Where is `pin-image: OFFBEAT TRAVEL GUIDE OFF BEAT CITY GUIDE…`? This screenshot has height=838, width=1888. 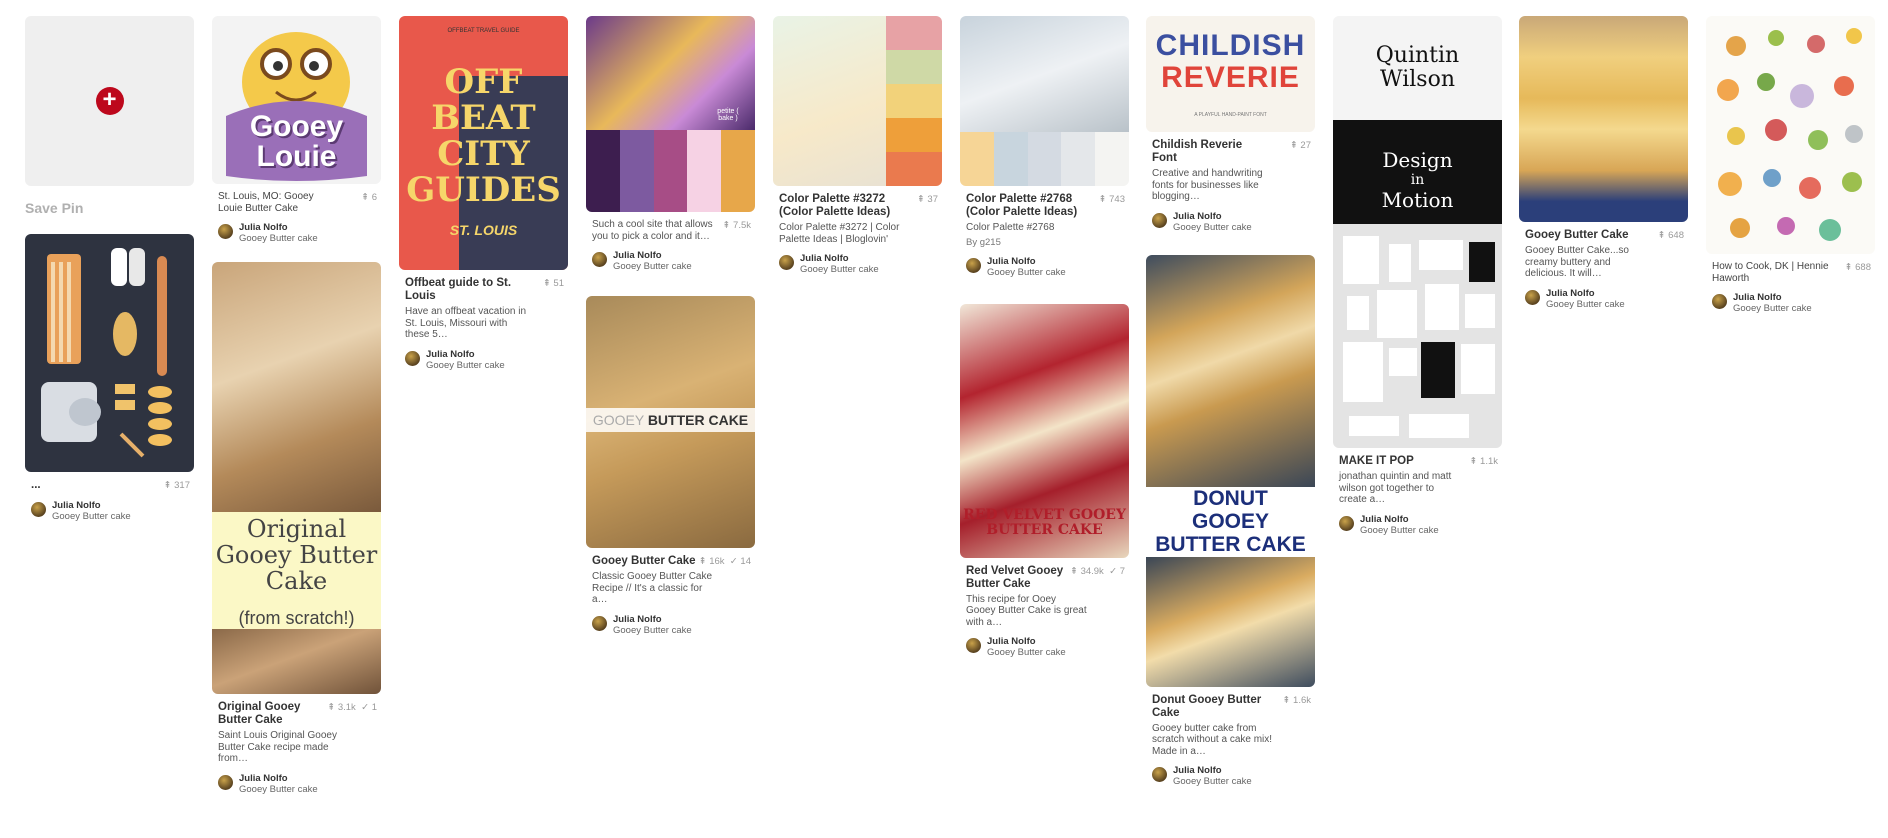 pin-image: OFFBEAT TRAVEL GUIDE OFF BEAT CITY GUIDE… is located at coordinates (483, 143).